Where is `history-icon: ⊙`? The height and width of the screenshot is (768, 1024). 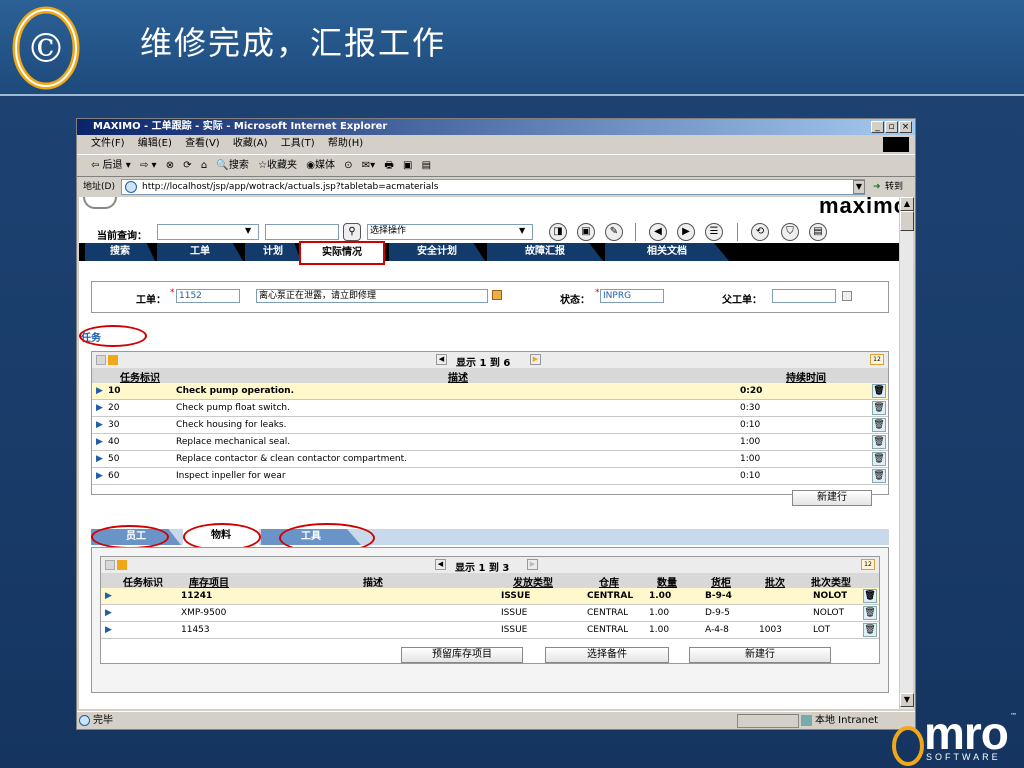 history-icon: ⊙ is located at coordinates (348, 165).